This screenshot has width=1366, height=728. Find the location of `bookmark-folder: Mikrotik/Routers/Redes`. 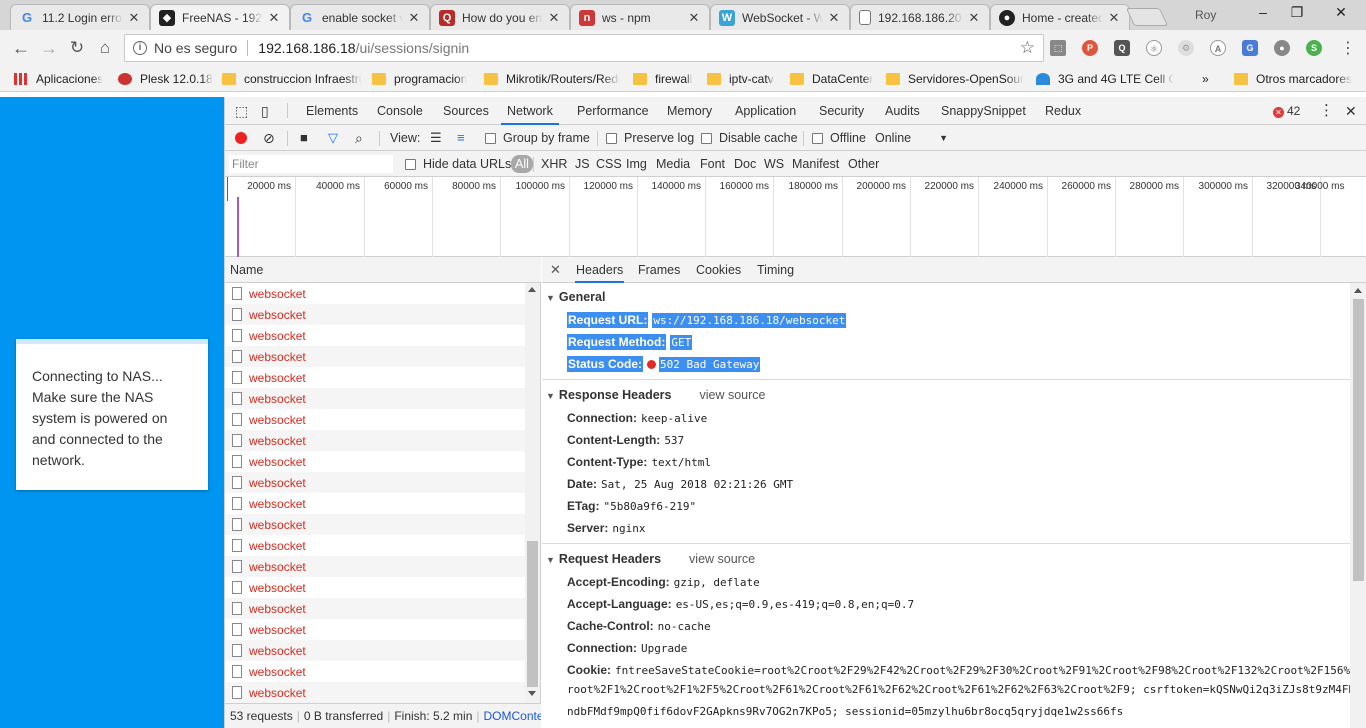

bookmark-folder: Mikrotik/Routers/Redes is located at coordinates (552, 79).